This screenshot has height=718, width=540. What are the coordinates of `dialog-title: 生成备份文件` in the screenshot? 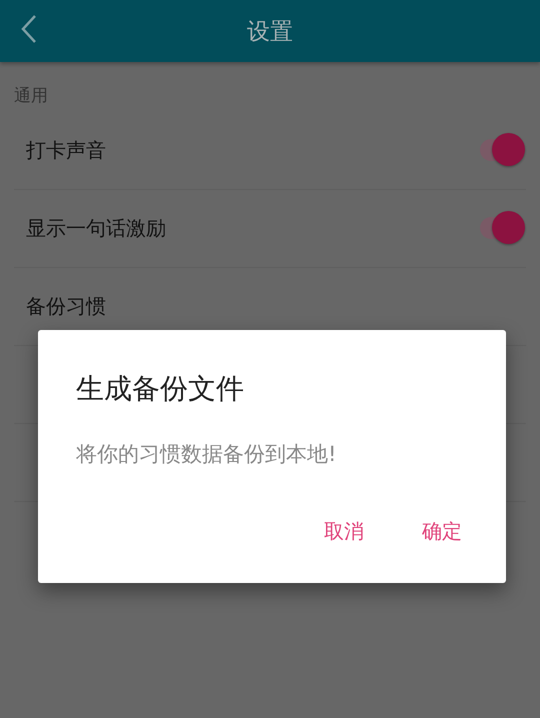 It's located at (160, 389).